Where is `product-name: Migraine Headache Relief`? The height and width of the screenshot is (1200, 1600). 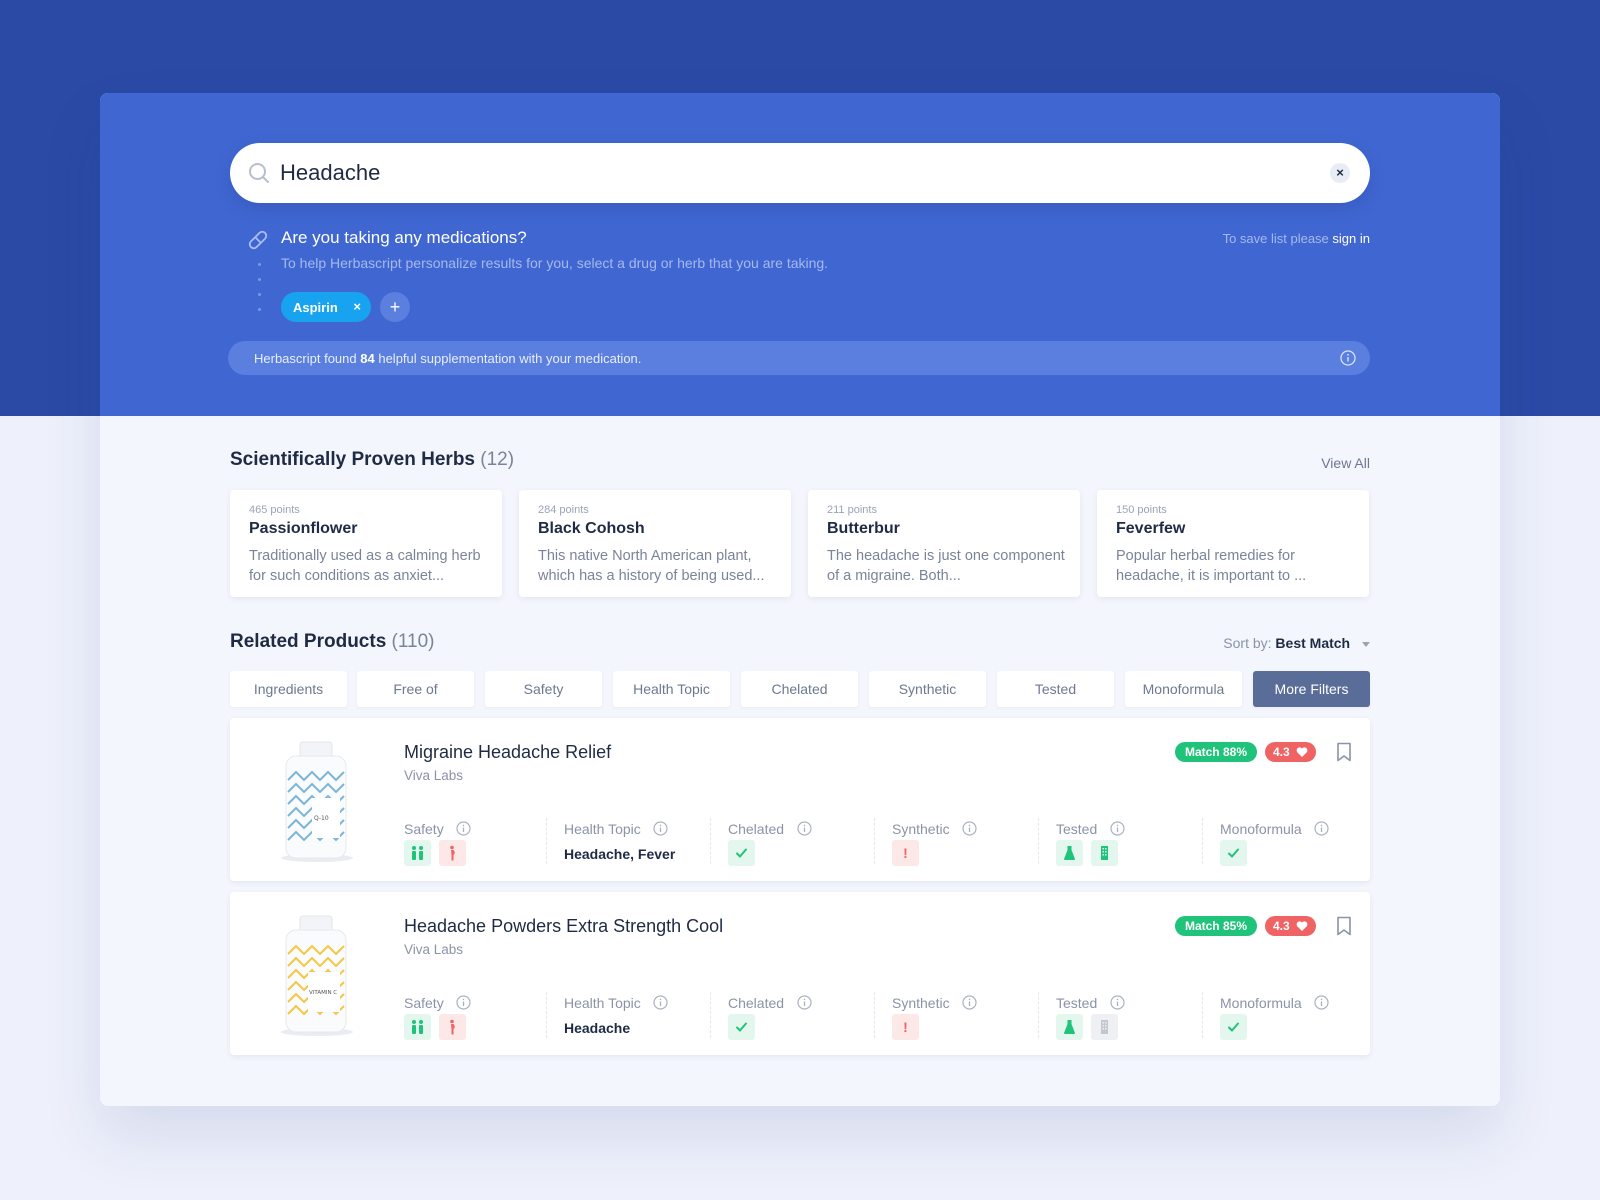 product-name: Migraine Headache Relief is located at coordinates (507, 752).